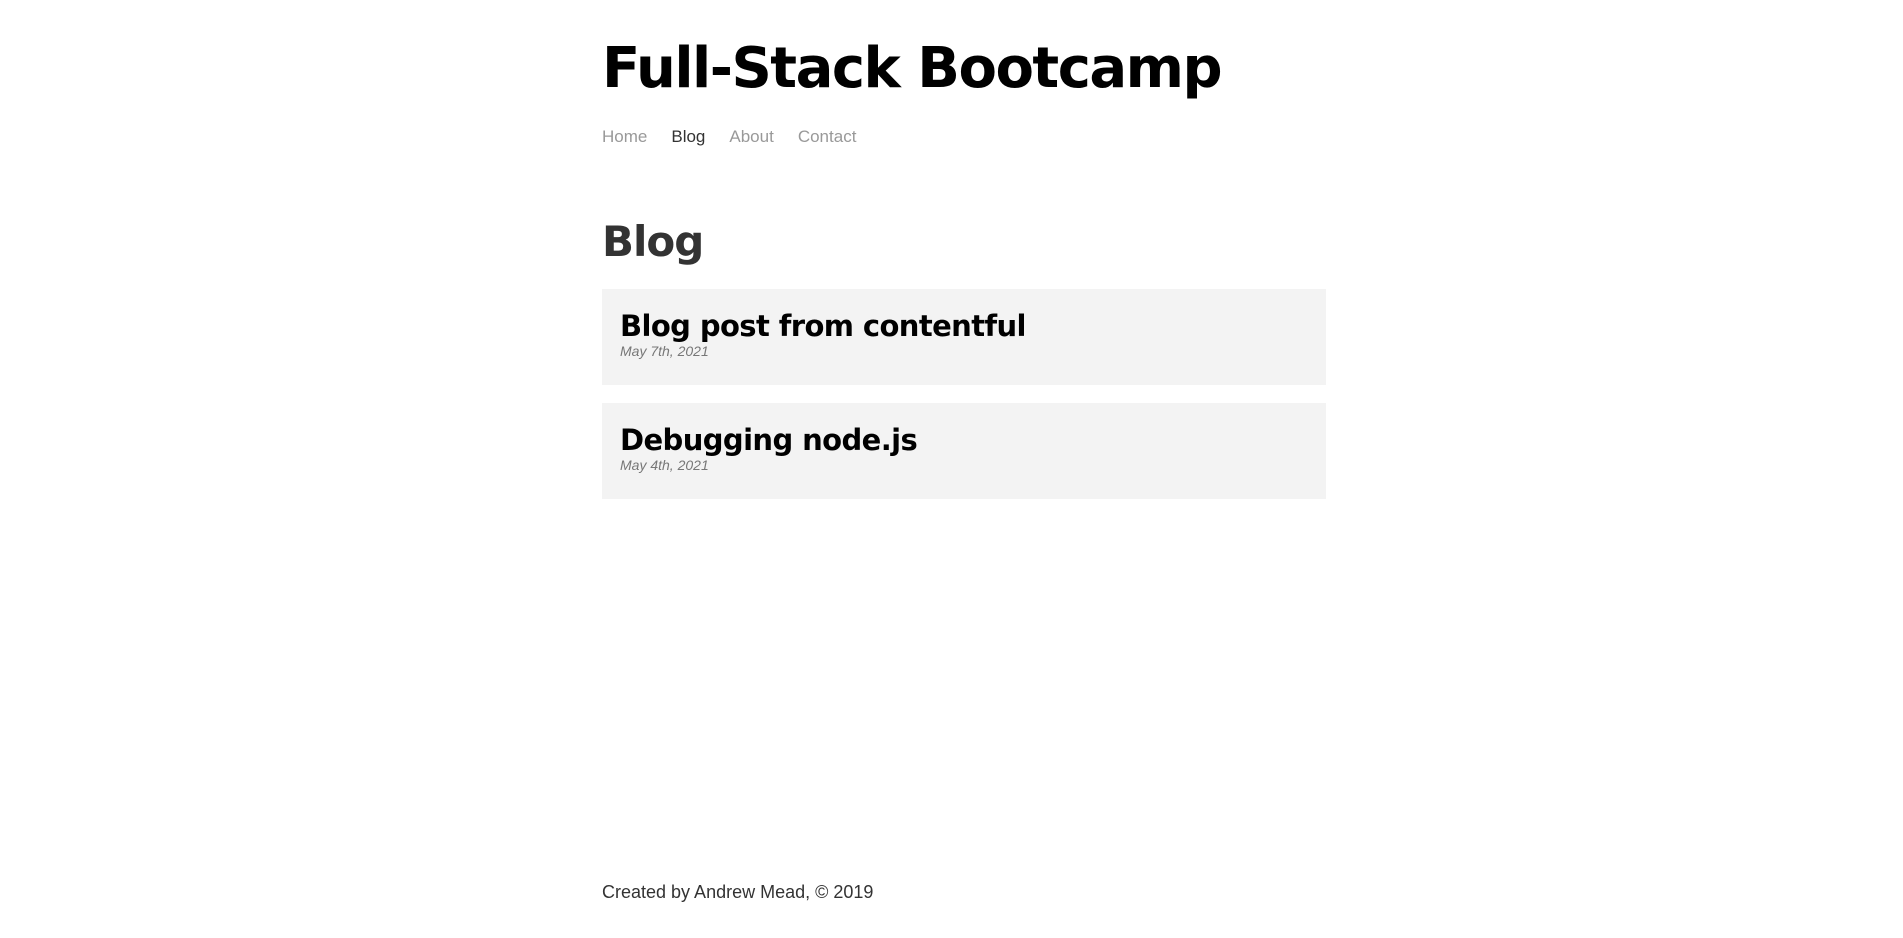  Describe the element at coordinates (664, 351) in the screenshot. I see `post-date: May 7th, 2021` at that location.